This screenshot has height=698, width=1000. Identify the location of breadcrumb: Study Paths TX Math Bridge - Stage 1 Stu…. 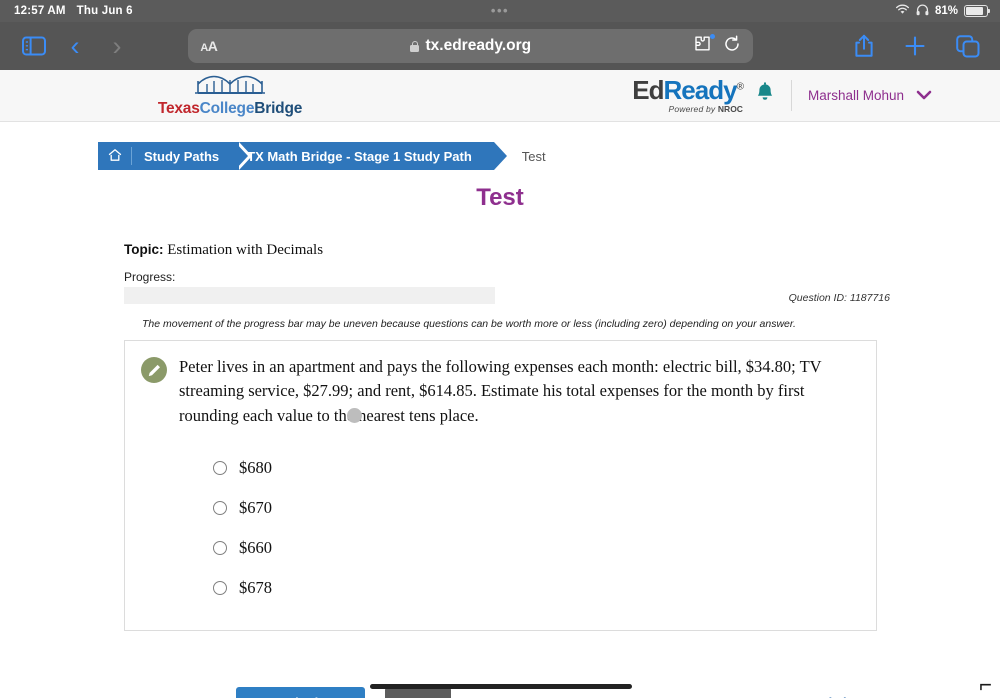
(500, 156).